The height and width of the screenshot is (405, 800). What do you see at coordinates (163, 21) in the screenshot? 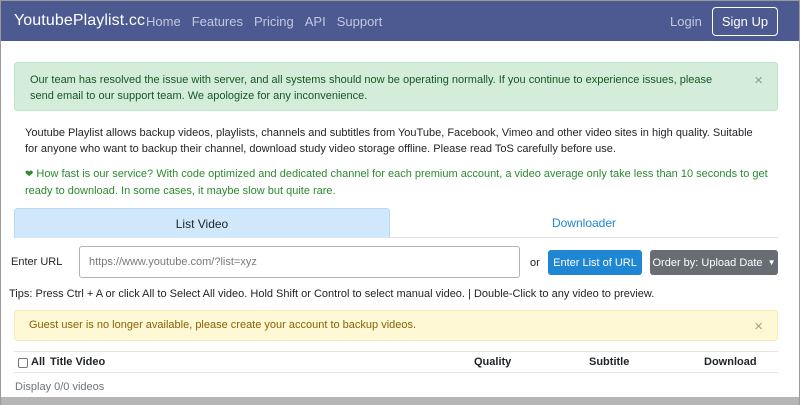
I see `nav-home: Home` at bounding box center [163, 21].